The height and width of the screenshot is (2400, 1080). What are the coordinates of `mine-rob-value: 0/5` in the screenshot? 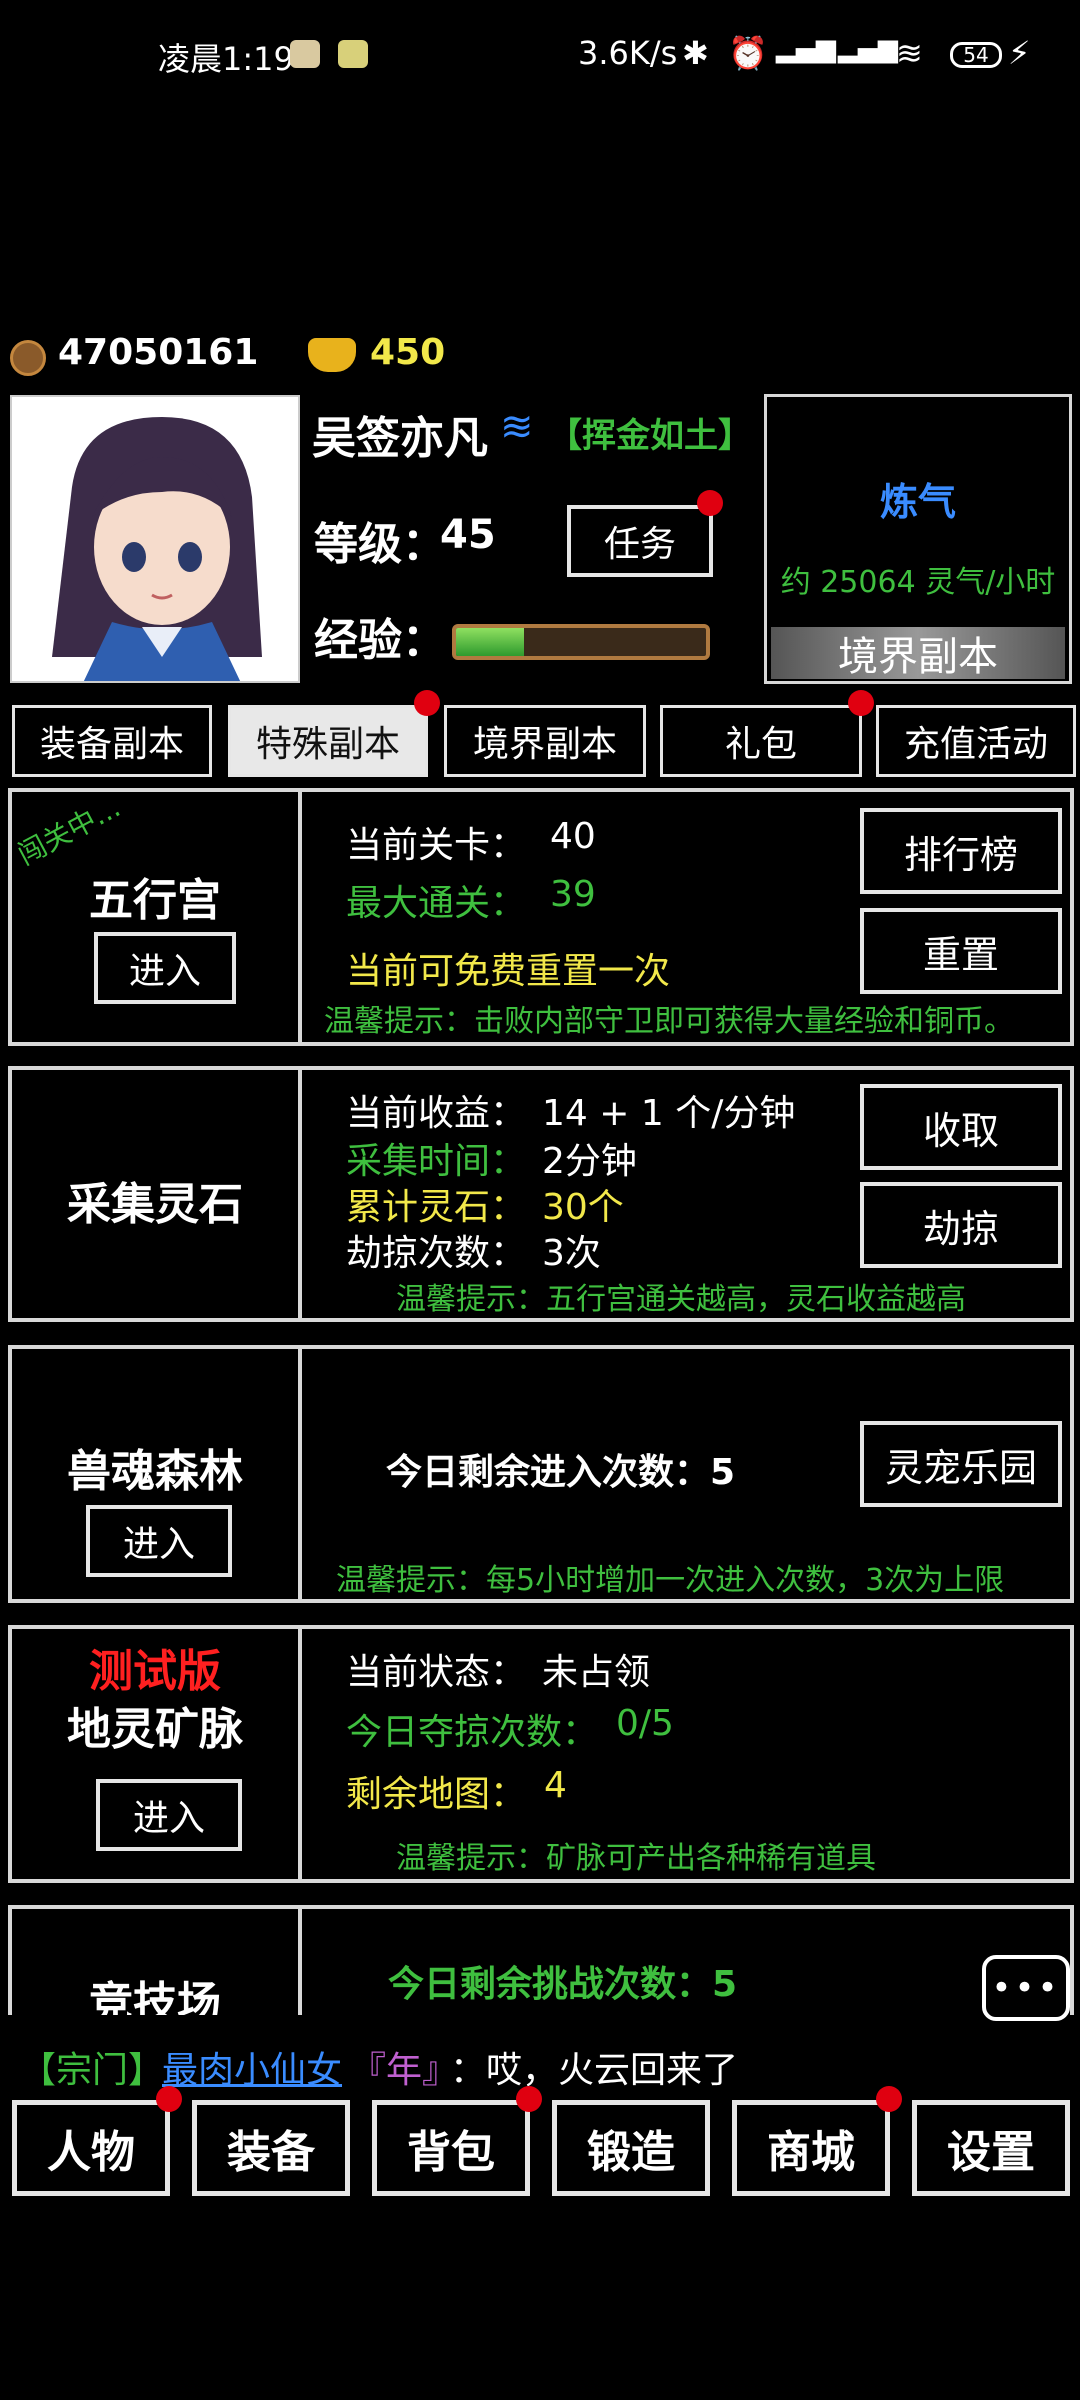 It's located at (645, 1723).